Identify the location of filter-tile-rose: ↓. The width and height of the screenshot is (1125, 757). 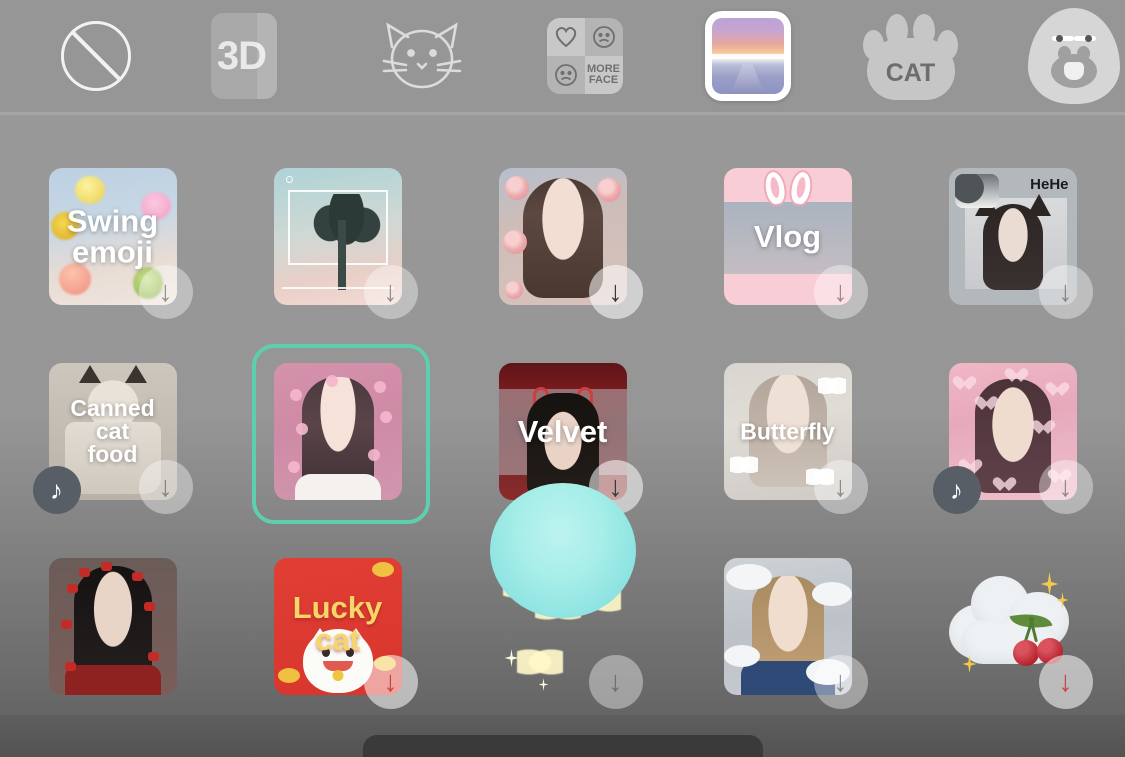
(570, 243).